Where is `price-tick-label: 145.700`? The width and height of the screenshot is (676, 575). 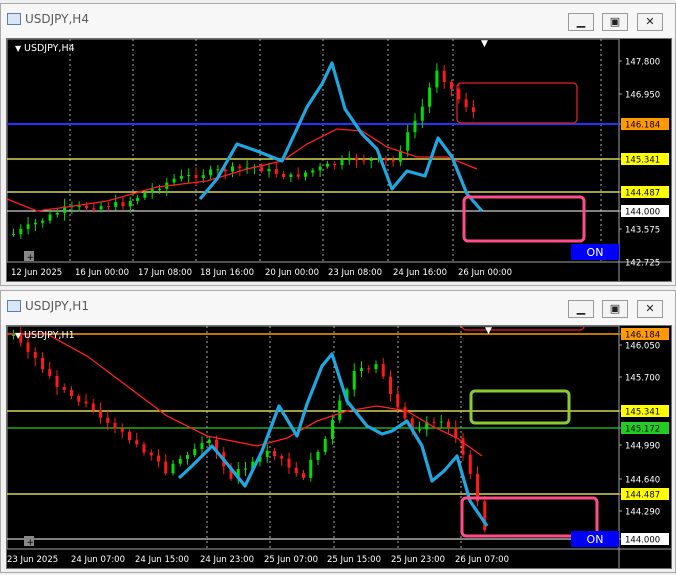 price-tick-label: 145.700 is located at coordinates (642, 379).